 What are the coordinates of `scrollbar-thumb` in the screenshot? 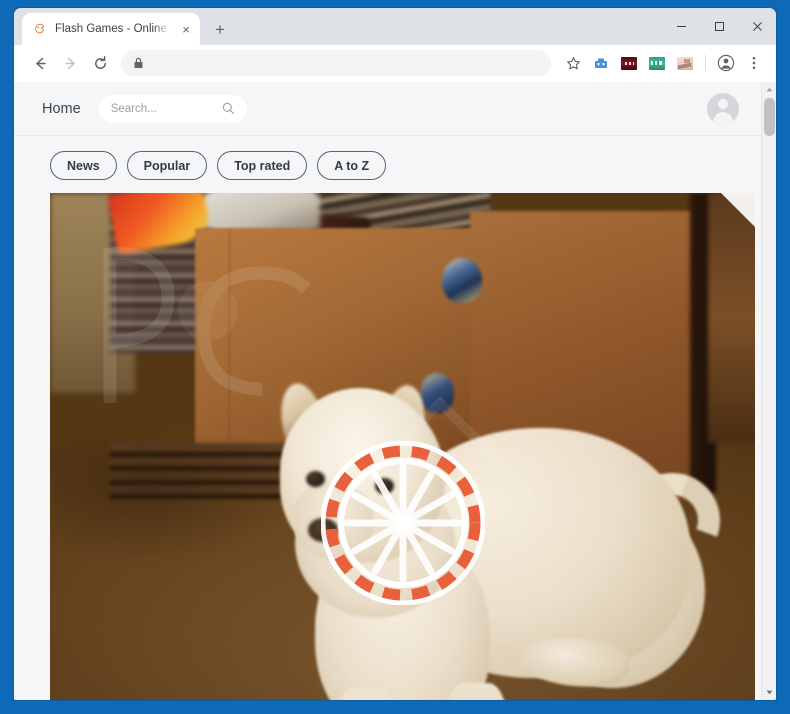 It's located at (769, 117).